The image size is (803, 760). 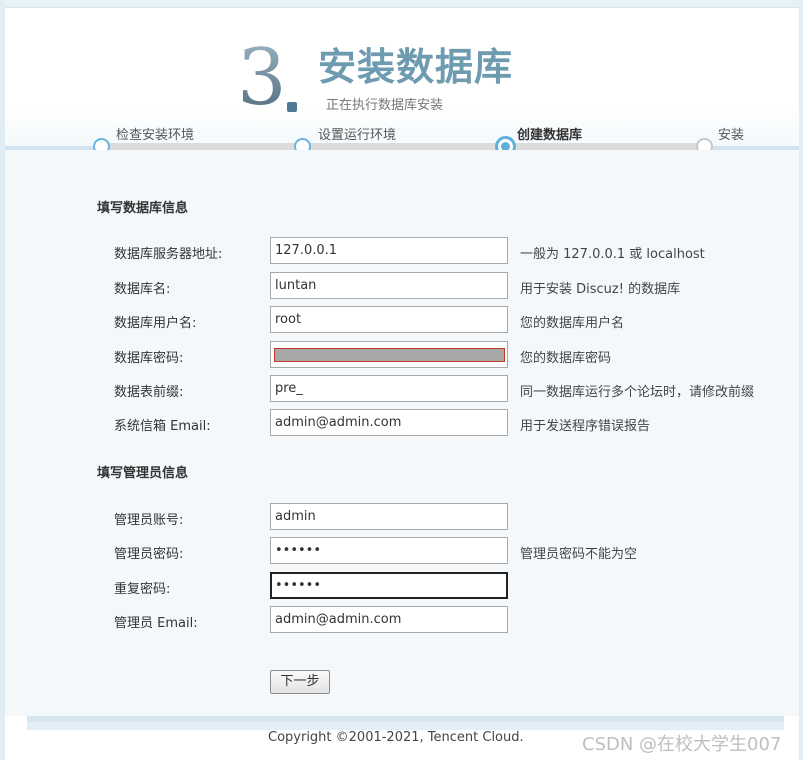 What do you see at coordinates (149, 392) in the screenshot?
I see `table-prefix-label: 数据表前缀:` at bounding box center [149, 392].